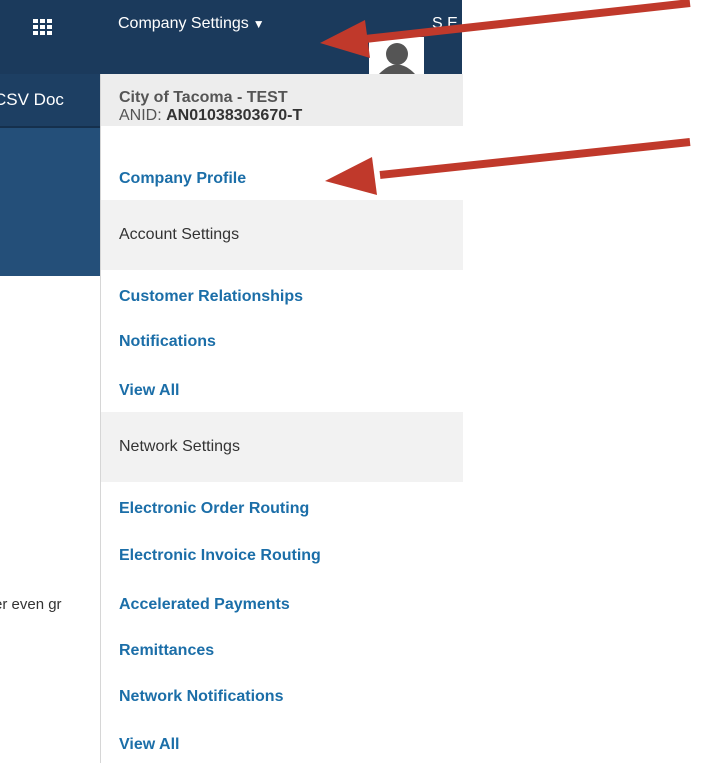 This screenshot has width=701, height=763. I want to click on arrow-to-company-profile, so click(508, 166).